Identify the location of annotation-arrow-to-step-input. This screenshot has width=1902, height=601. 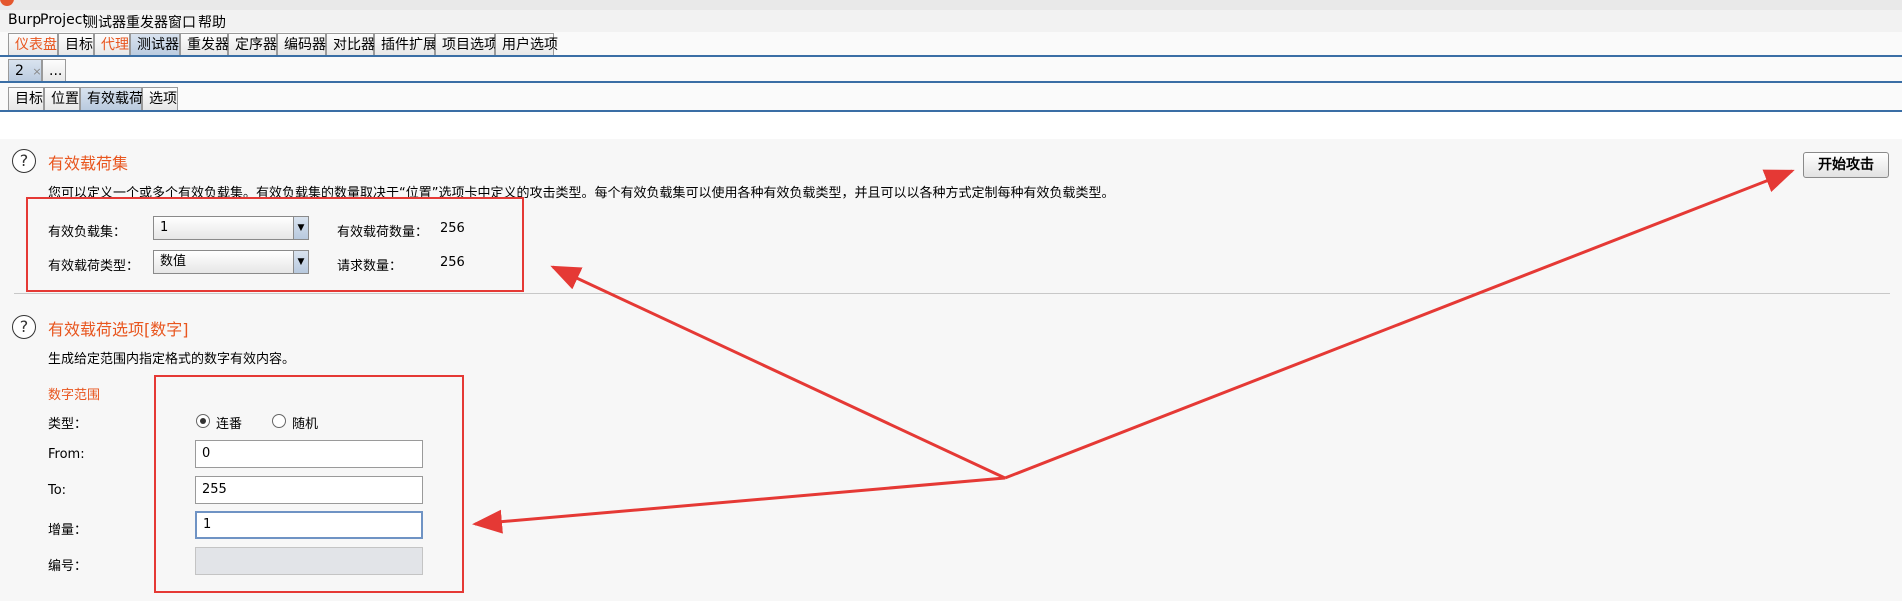
(739, 505).